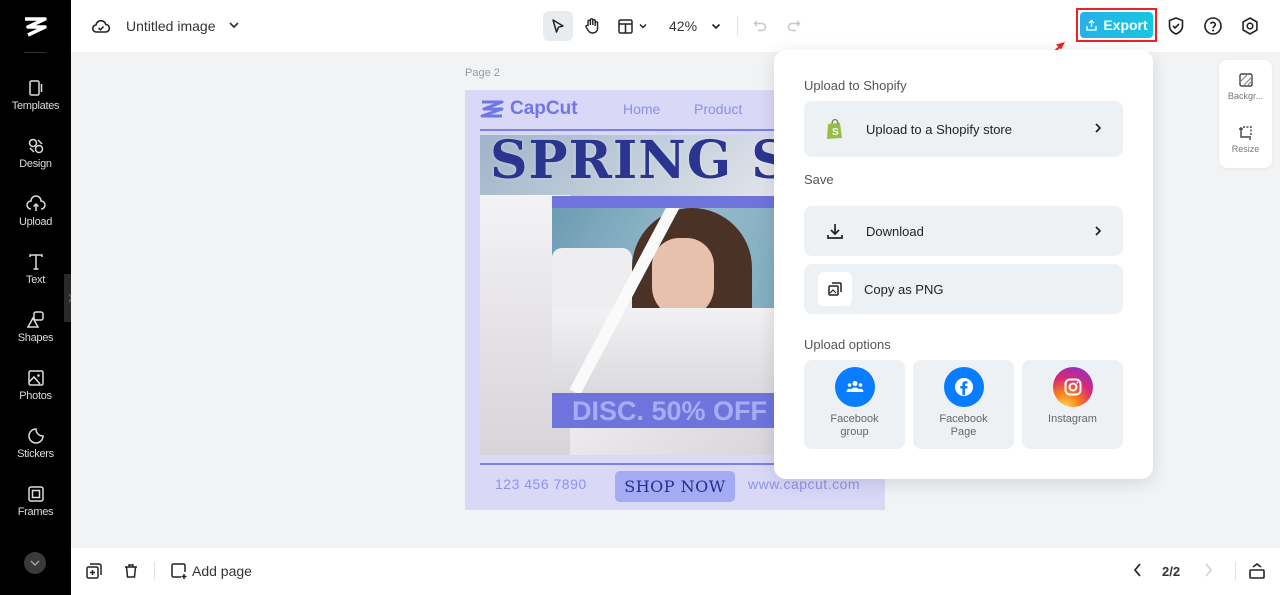 The width and height of the screenshot is (1280, 595). I want to click on delete-page-button, so click(131, 573).